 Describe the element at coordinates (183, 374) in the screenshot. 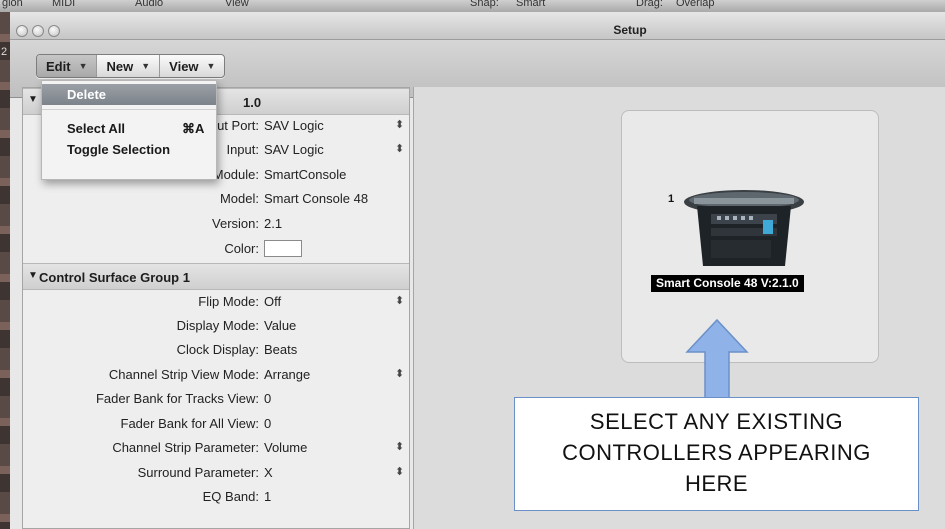

I see `row-label: Channel Strip View Mode:` at that location.